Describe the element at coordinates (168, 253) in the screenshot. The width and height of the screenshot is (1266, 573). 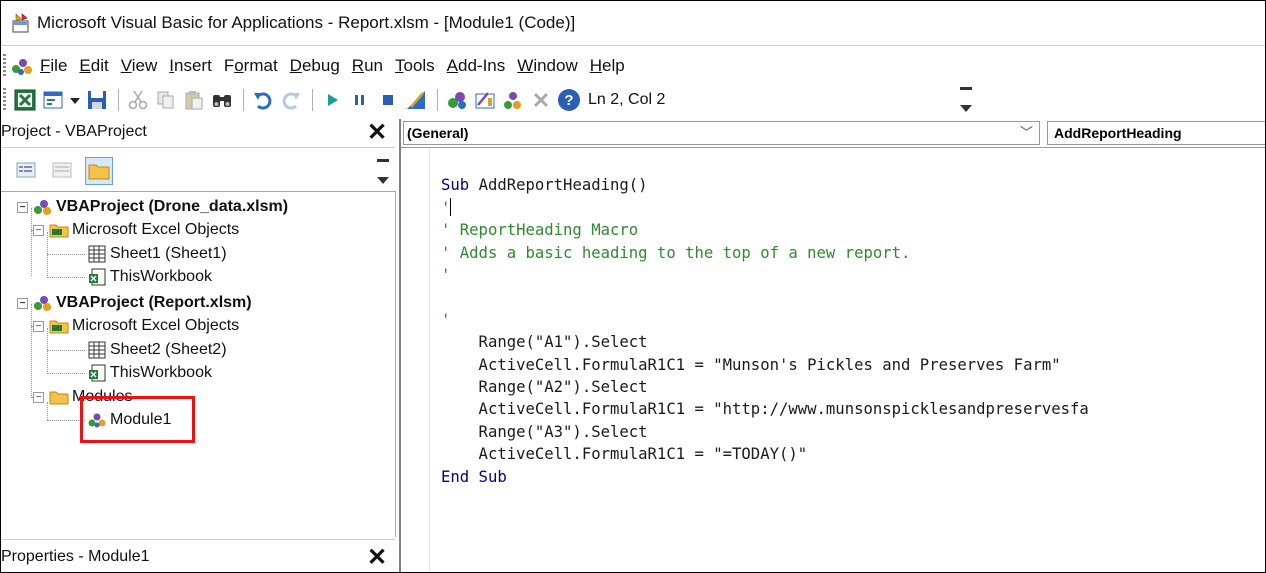
I see `tree-item-label: Sheet1 (Sheet1)` at that location.